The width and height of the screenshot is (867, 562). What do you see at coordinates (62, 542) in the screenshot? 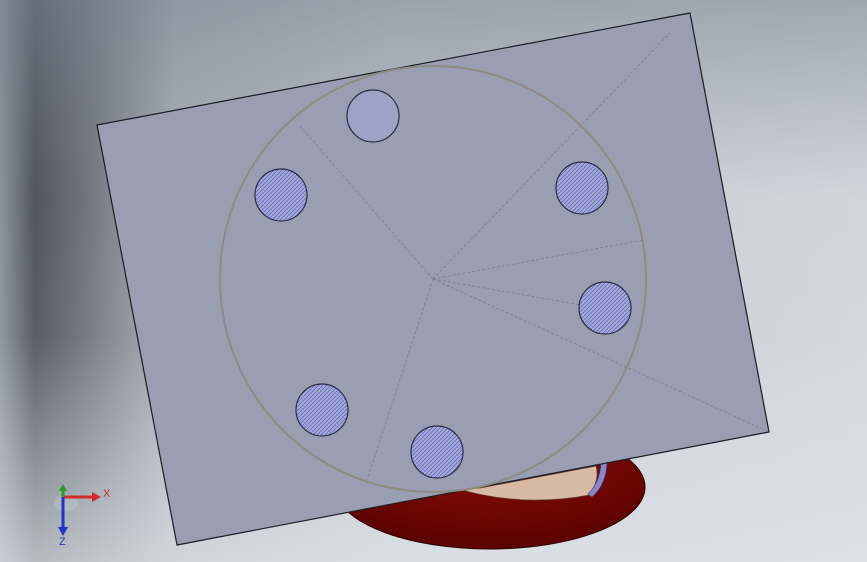
I see `z-axis-label: Z` at bounding box center [62, 542].